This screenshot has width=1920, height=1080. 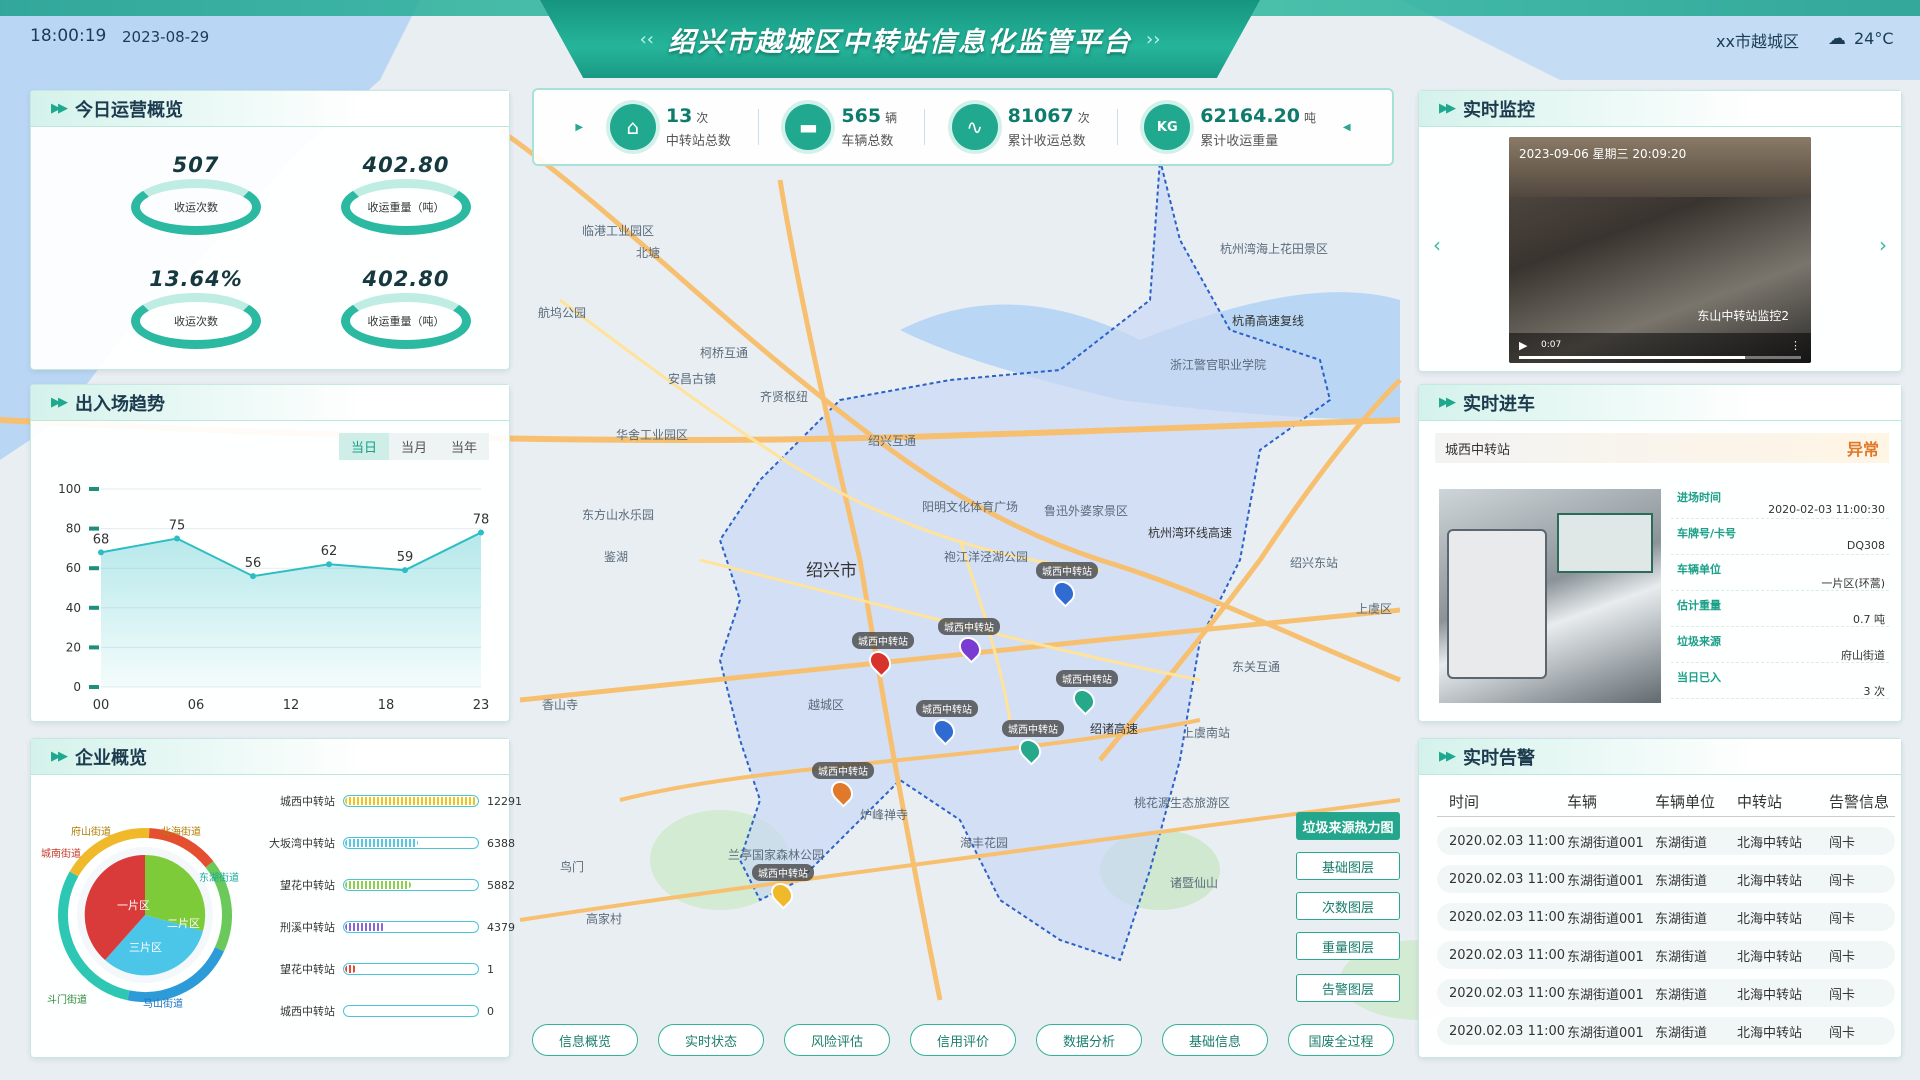 What do you see at coordinates (1215, 1040) in the screenshot?
I see `nav-basic-info: 基础信息` at bounding box center [1215, 1040].